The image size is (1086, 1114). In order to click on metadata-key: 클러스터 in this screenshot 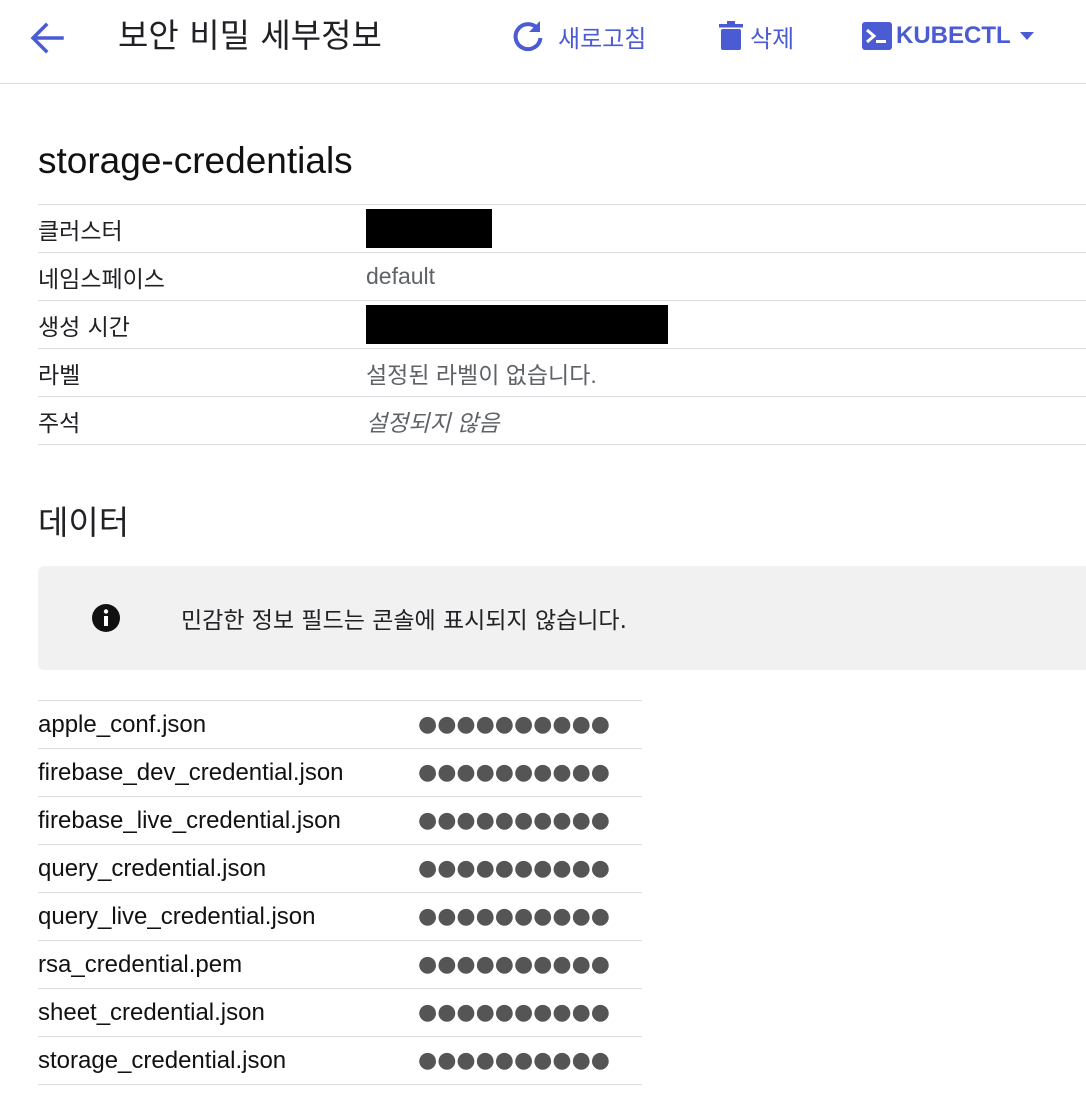, I will do `click(80, 231)`.